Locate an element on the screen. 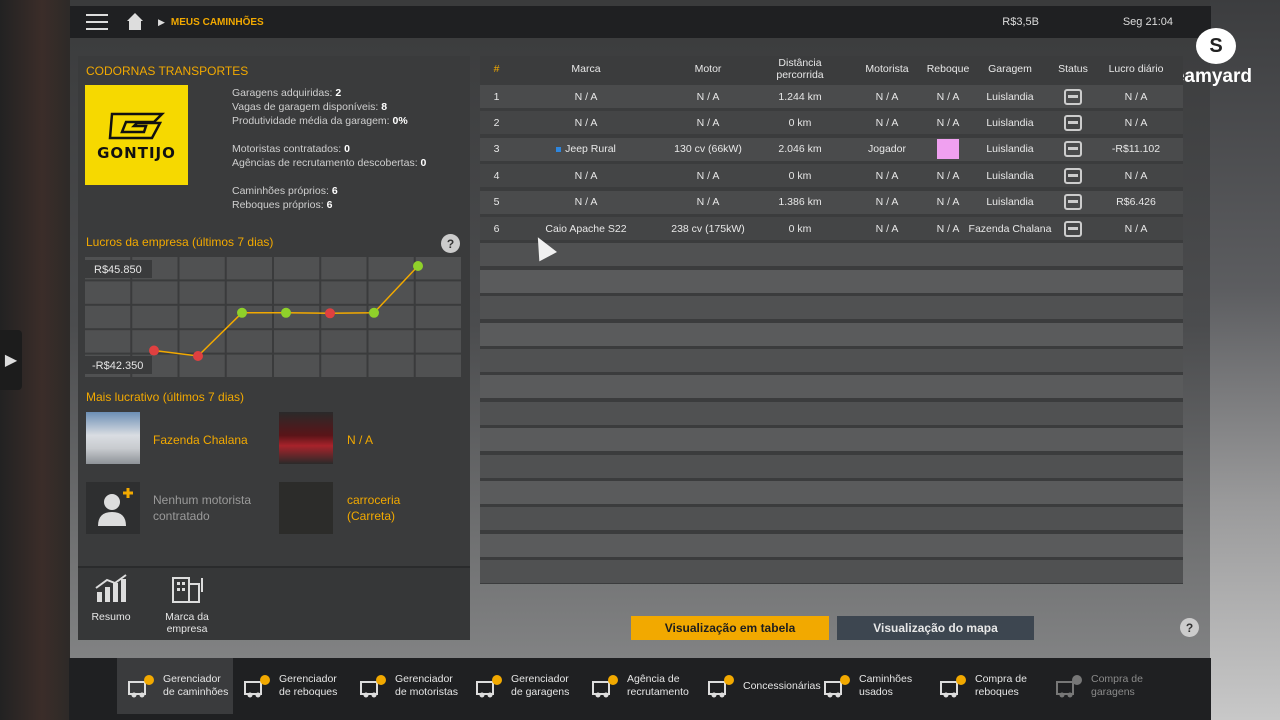  nav-driver-manager: Gerenciador de motoristas is located at coordinates (407, 686).